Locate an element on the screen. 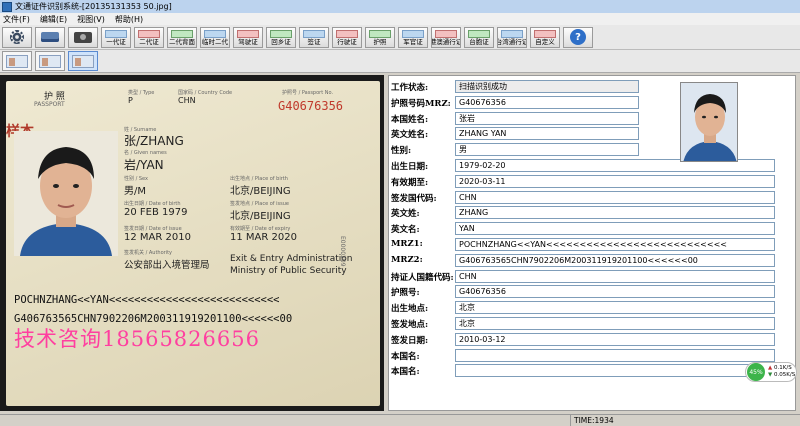 This screenshot has height=426, width=800. card-type-button: 临时二代 is located at coordinates (215, 37).